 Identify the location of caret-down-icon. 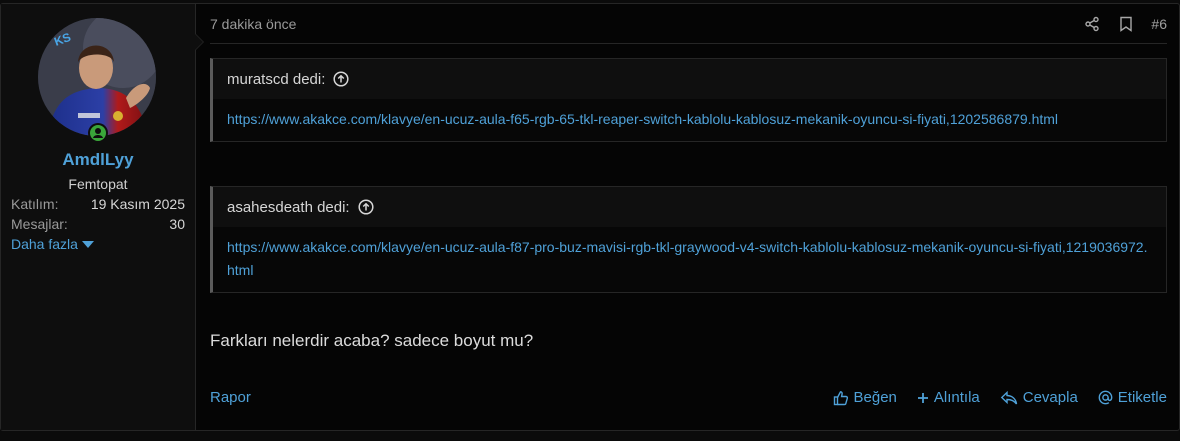
(87, 244).